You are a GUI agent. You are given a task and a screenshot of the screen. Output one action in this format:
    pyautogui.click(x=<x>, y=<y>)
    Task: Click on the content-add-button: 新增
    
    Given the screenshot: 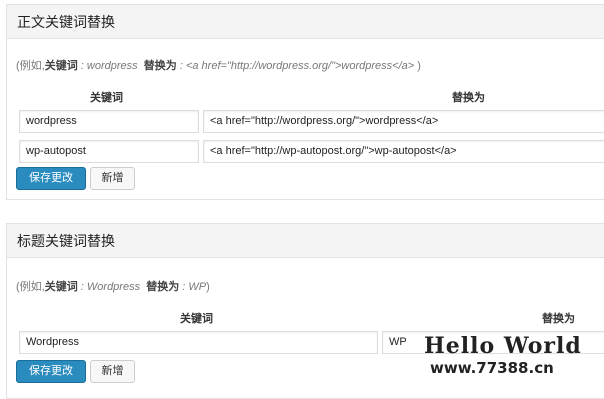 What is the action you would take?
    pyautogui.click(x=112, y=178)
    